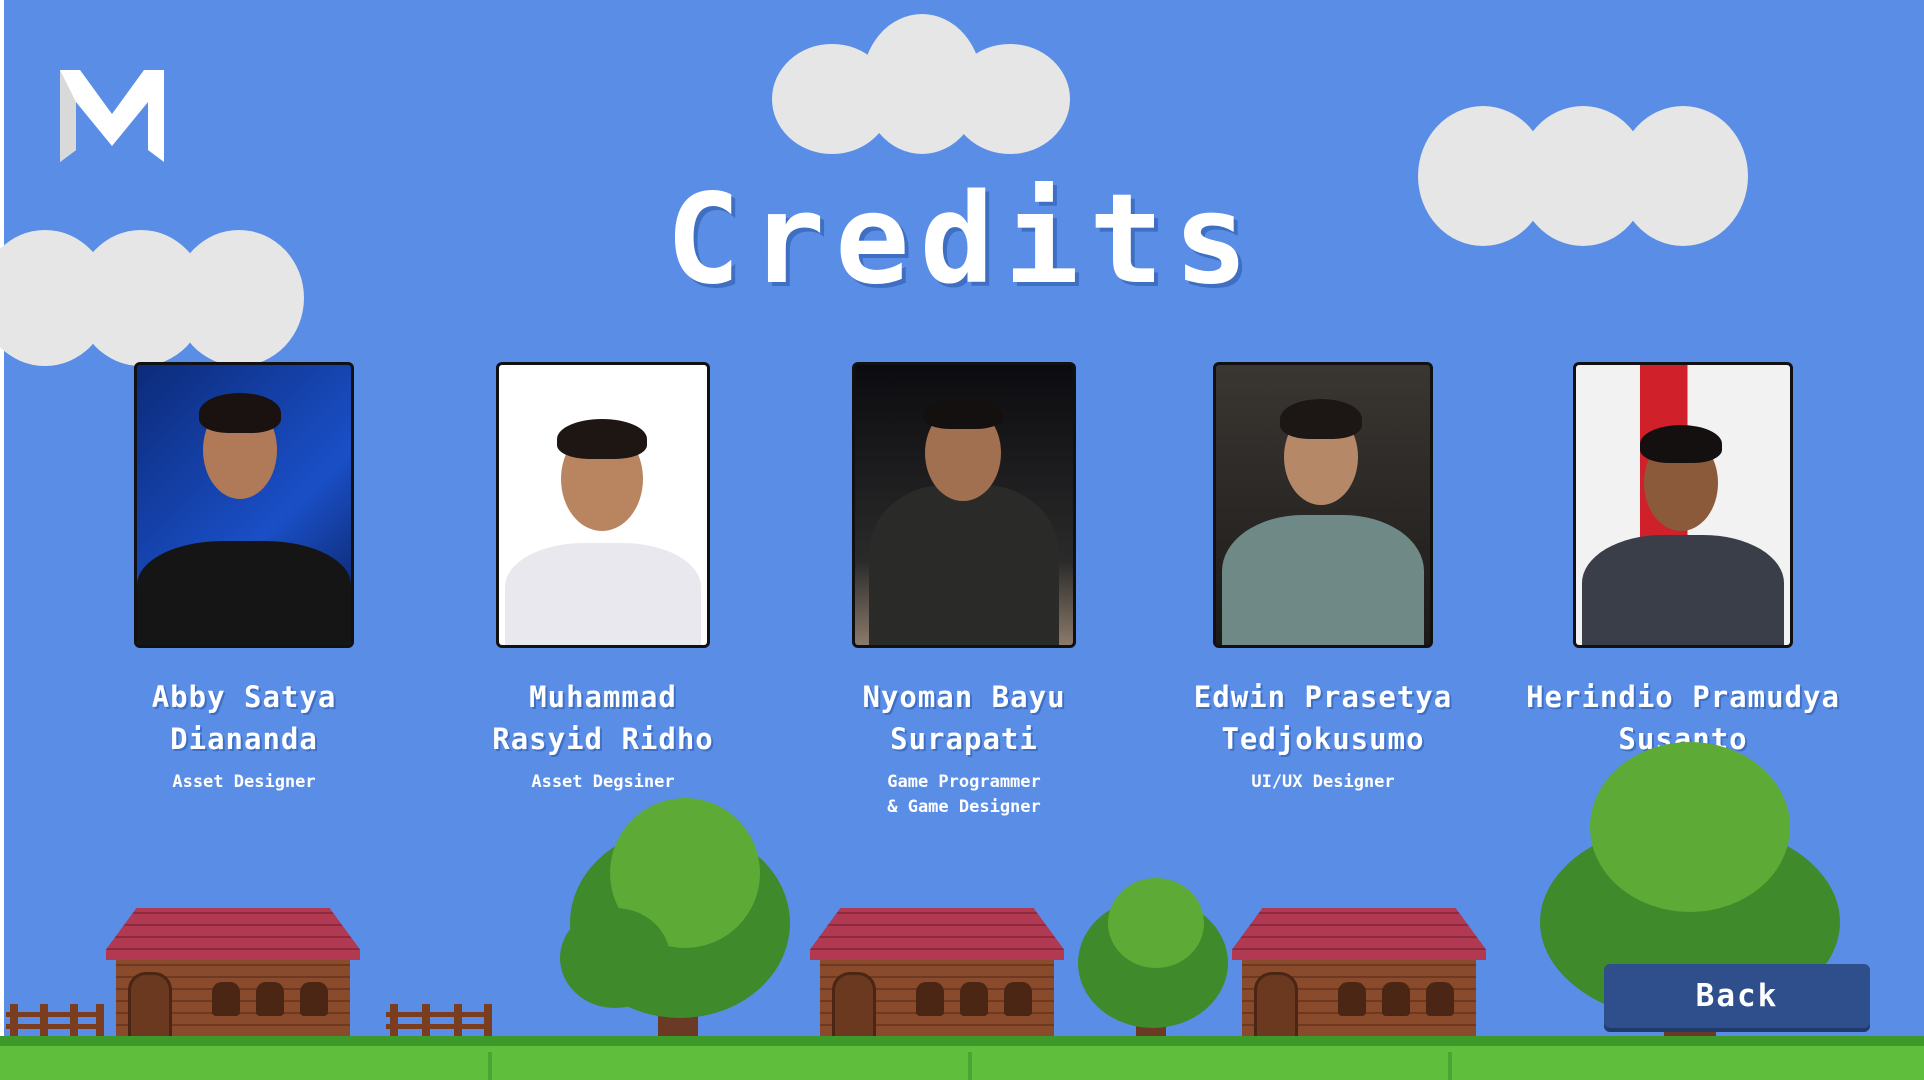  I want to click on cloud-top-center, so click(921, 84).